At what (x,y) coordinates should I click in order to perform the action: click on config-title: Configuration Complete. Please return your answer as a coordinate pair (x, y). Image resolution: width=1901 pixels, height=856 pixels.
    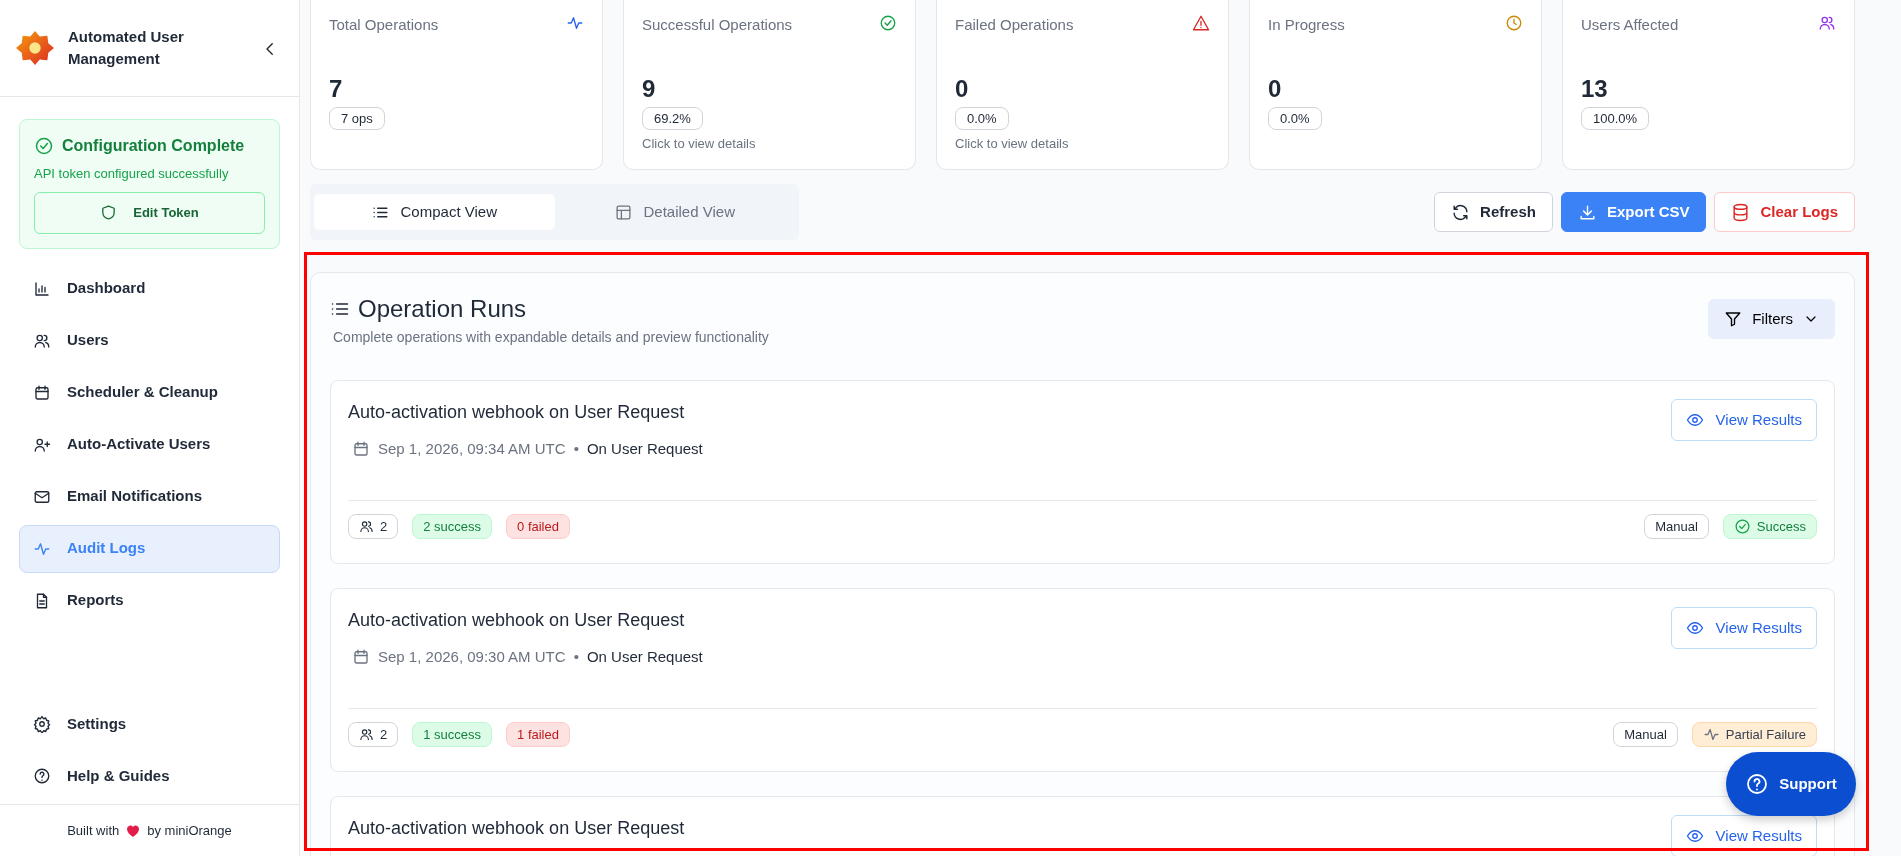
    Looking at the image, I should click on (153, 146).